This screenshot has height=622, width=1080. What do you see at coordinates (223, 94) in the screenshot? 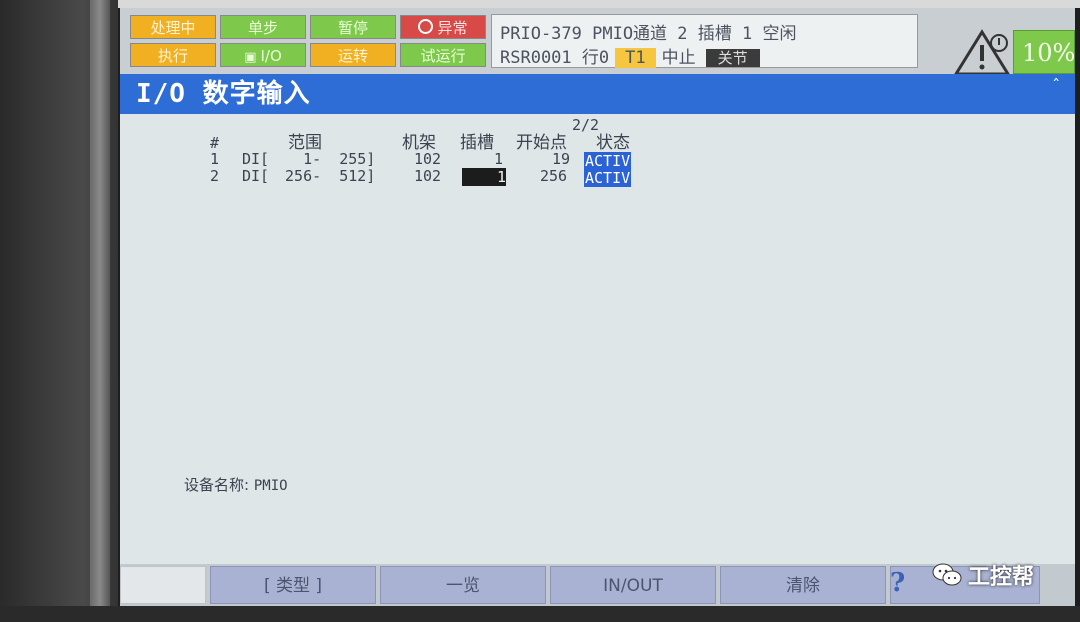
I see `screen-title: I/O 数字输入` at bounding box center [223, 94].